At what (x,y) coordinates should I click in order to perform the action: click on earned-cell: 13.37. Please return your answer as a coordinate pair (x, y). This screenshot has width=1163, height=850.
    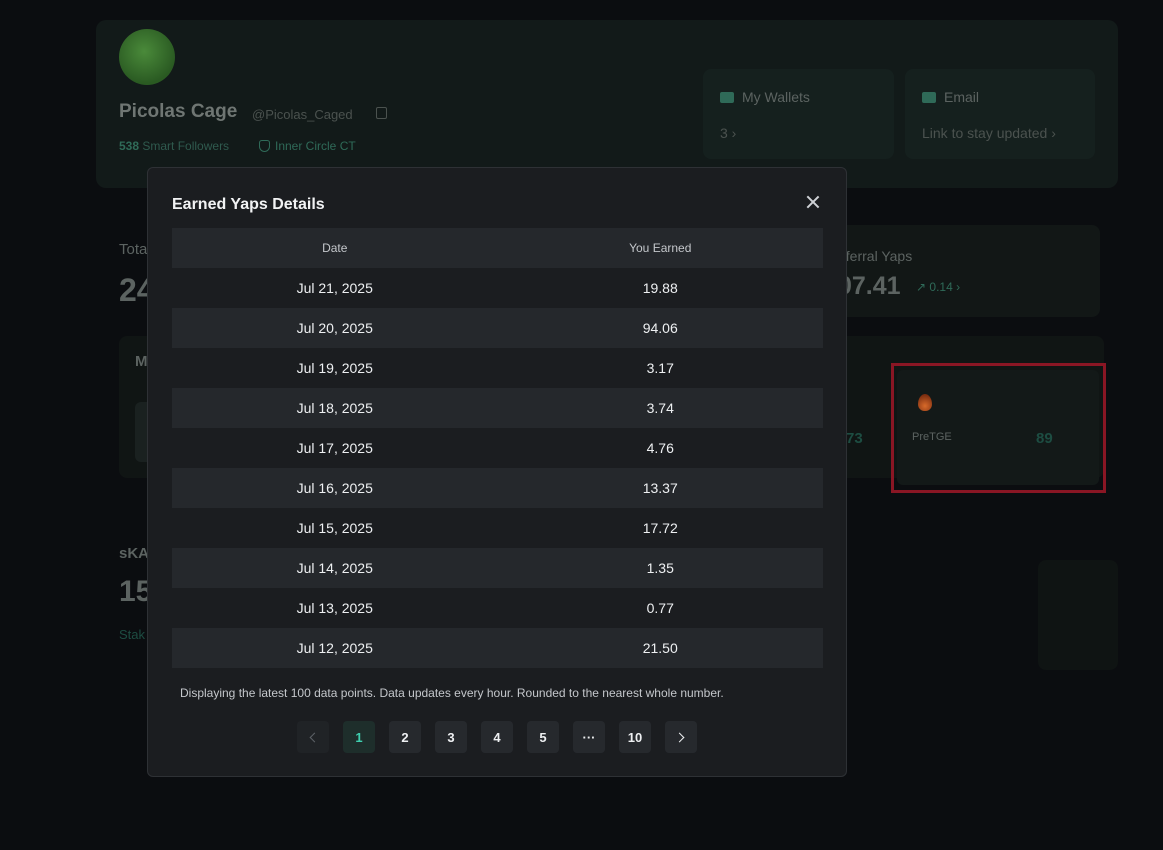
    Looking at the image, I should click on (660, 488).